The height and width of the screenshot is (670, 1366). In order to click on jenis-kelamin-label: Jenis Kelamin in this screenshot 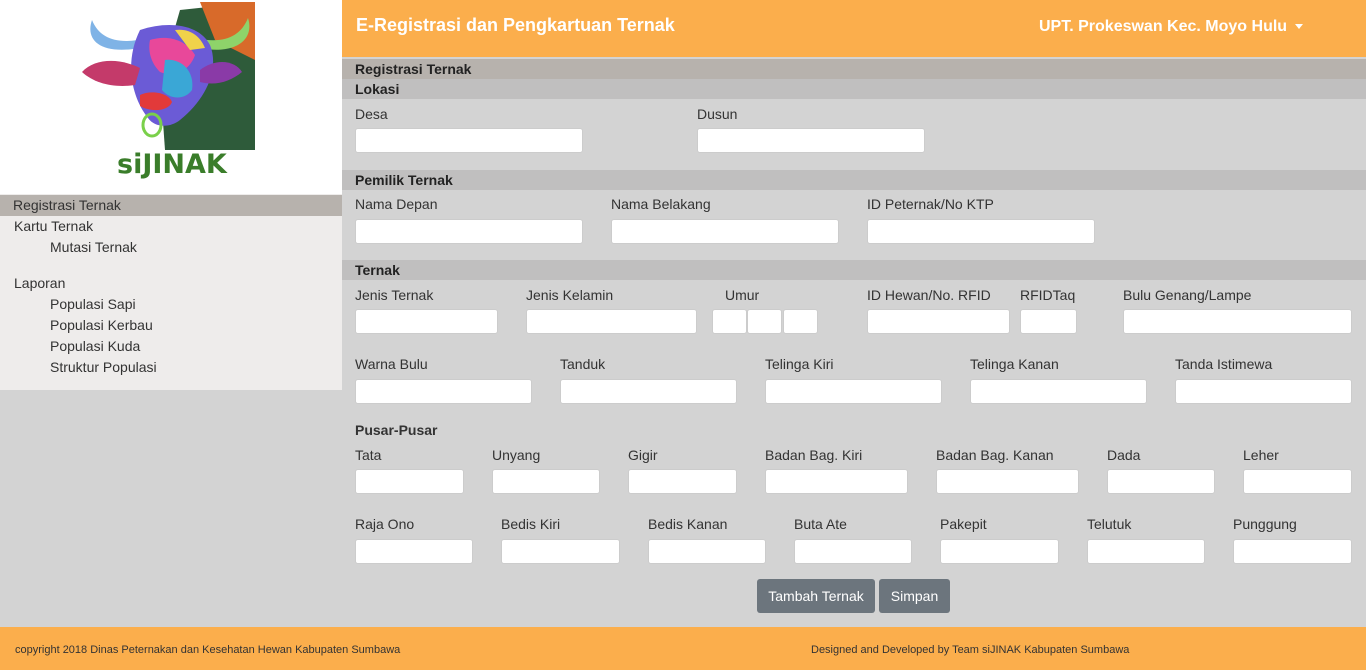, I will do `click(570, 295)`.